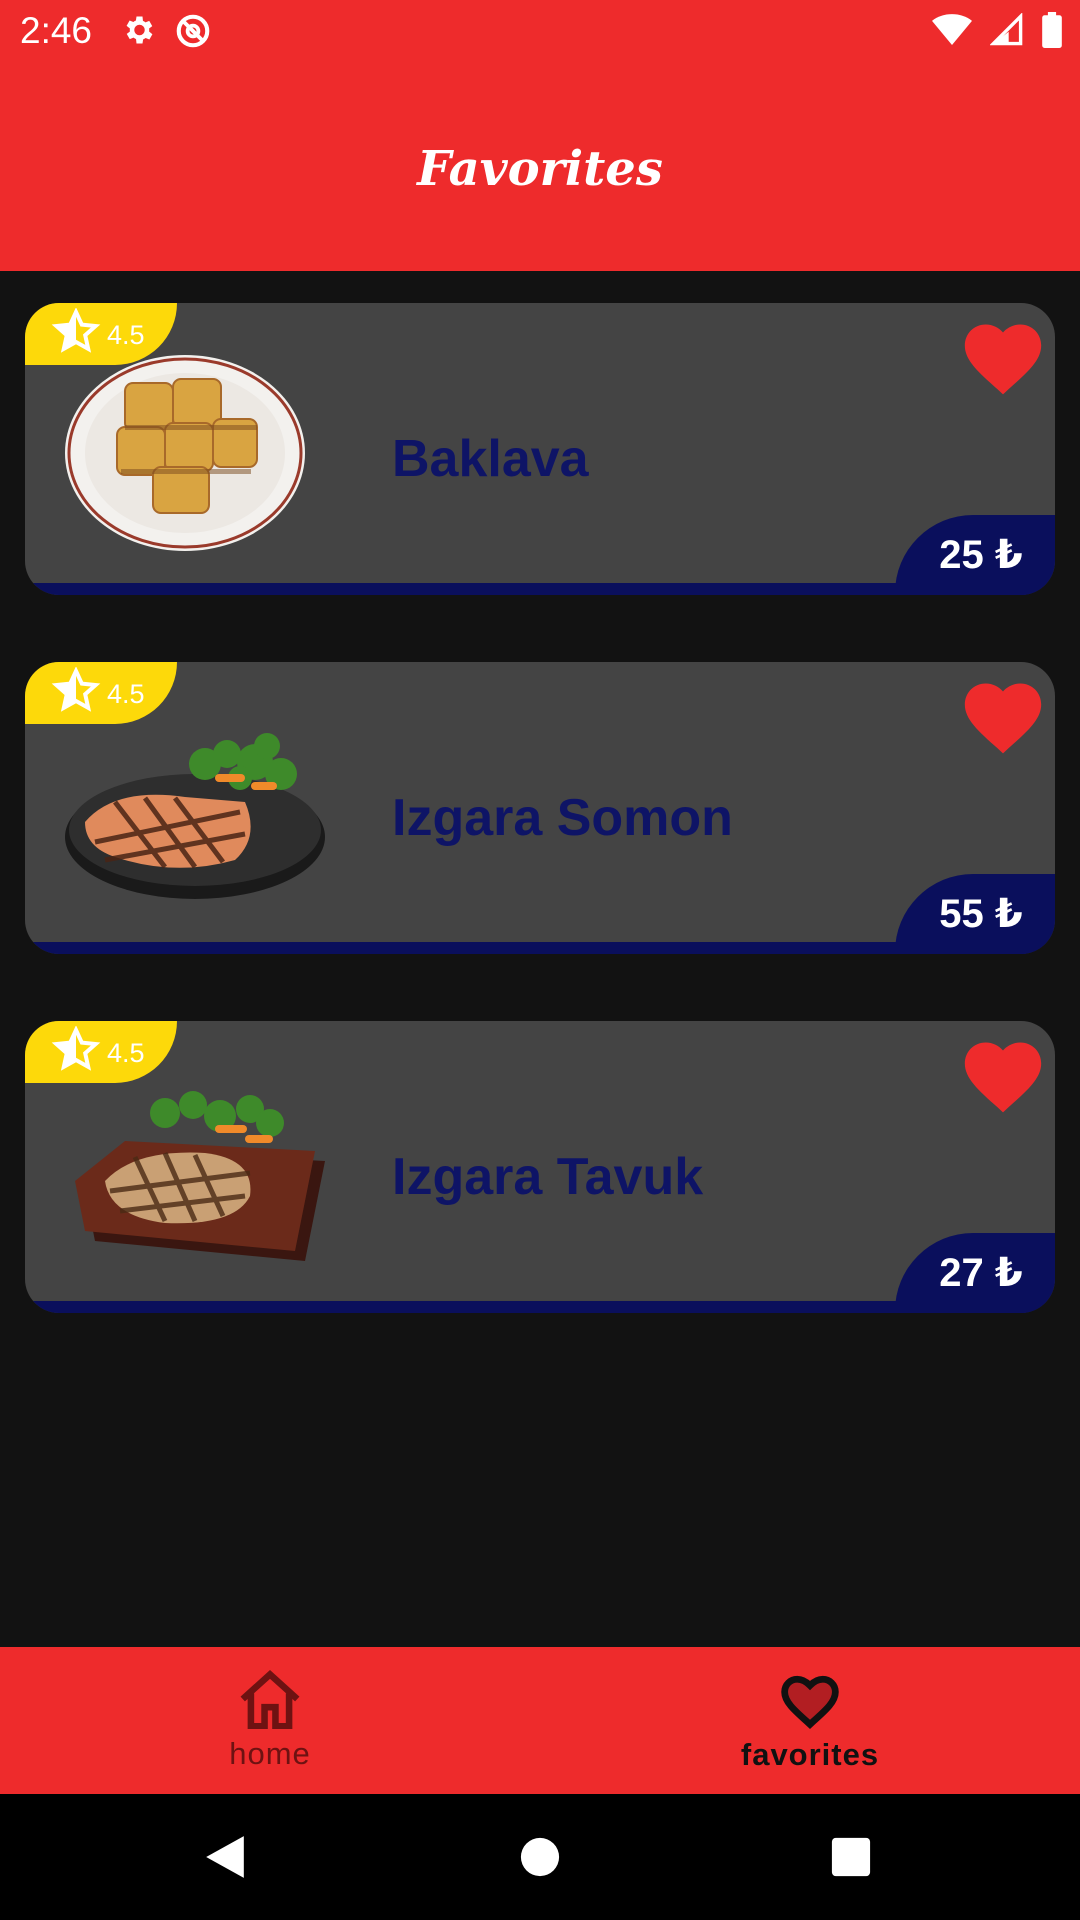 The height and width of the screenshot is (1920, 1080). I want to click on status-time: 2:46, so click(56, 30).